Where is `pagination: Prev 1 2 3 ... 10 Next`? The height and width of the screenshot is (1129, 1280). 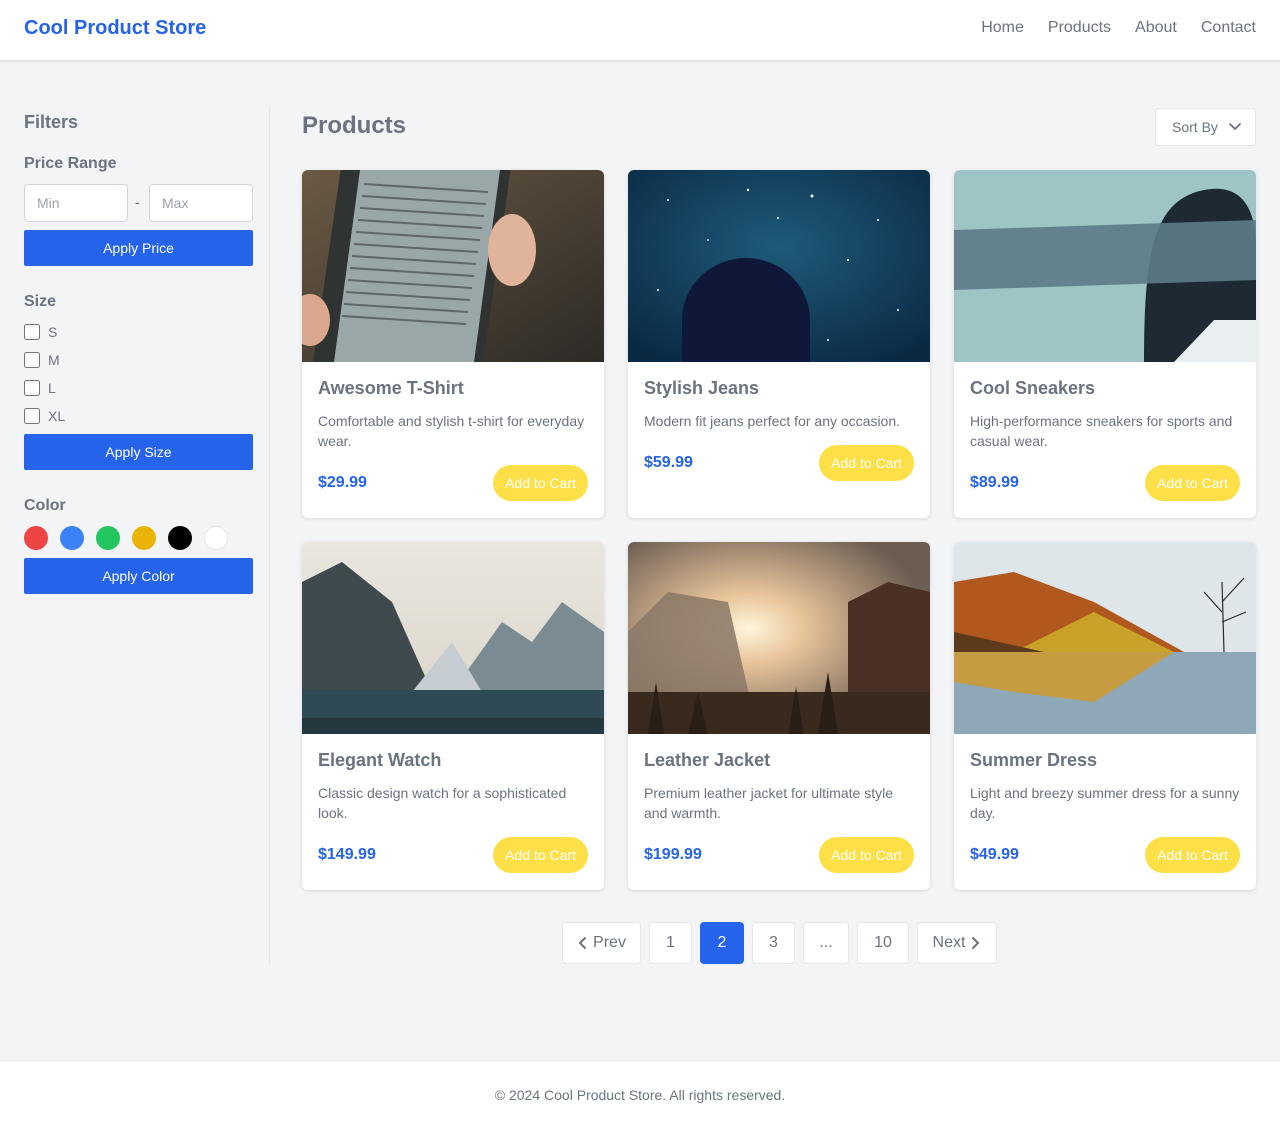
pagination: Prev 1 2 3 ... 10 Next is located at coordinates (779, 943).